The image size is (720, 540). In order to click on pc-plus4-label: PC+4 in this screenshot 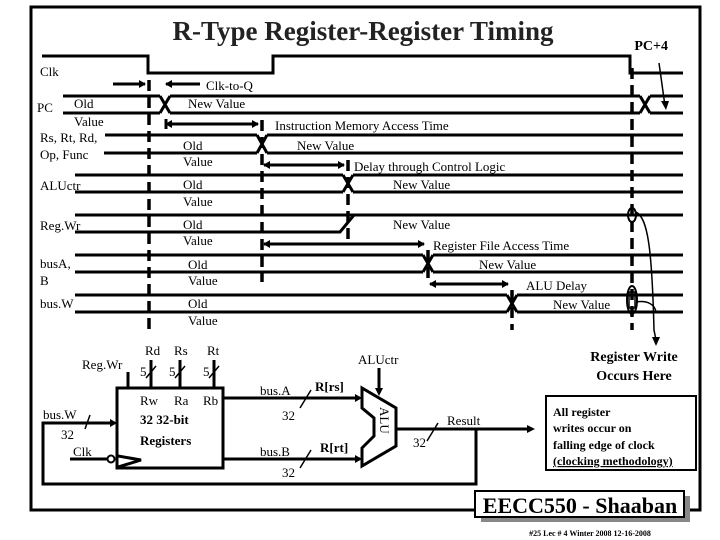, I will do `click(651, 46)`.